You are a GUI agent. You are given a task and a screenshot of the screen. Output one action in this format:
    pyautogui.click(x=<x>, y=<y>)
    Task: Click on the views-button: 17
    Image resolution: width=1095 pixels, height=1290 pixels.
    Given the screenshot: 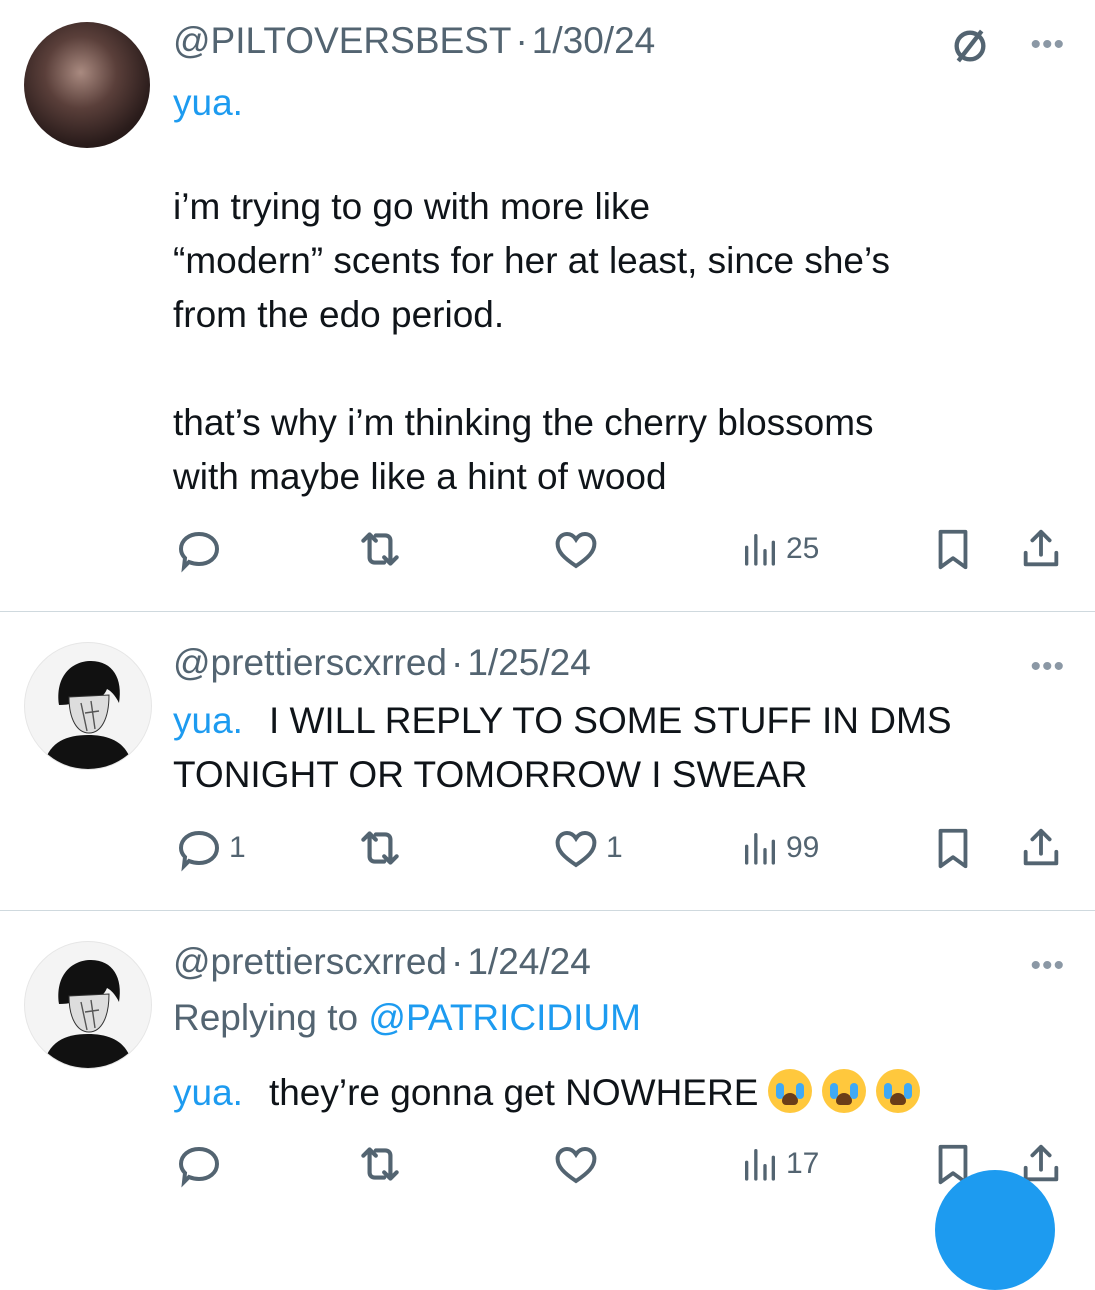 What is the action you would take?
    pyautogui.click(x=779, y=1164)
    